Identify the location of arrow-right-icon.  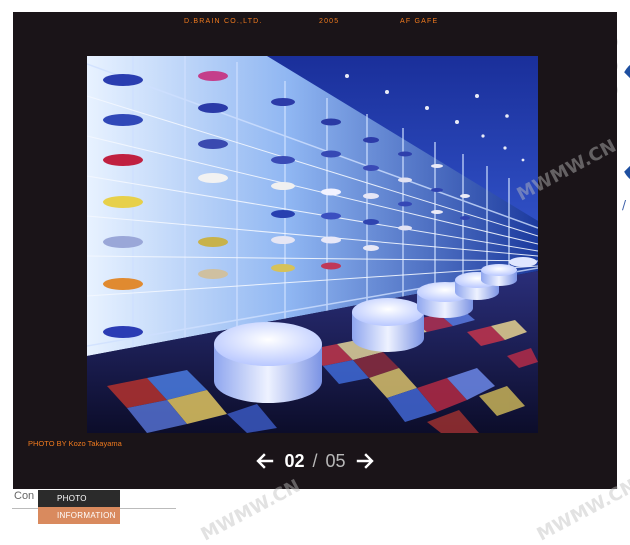
(365, 461).